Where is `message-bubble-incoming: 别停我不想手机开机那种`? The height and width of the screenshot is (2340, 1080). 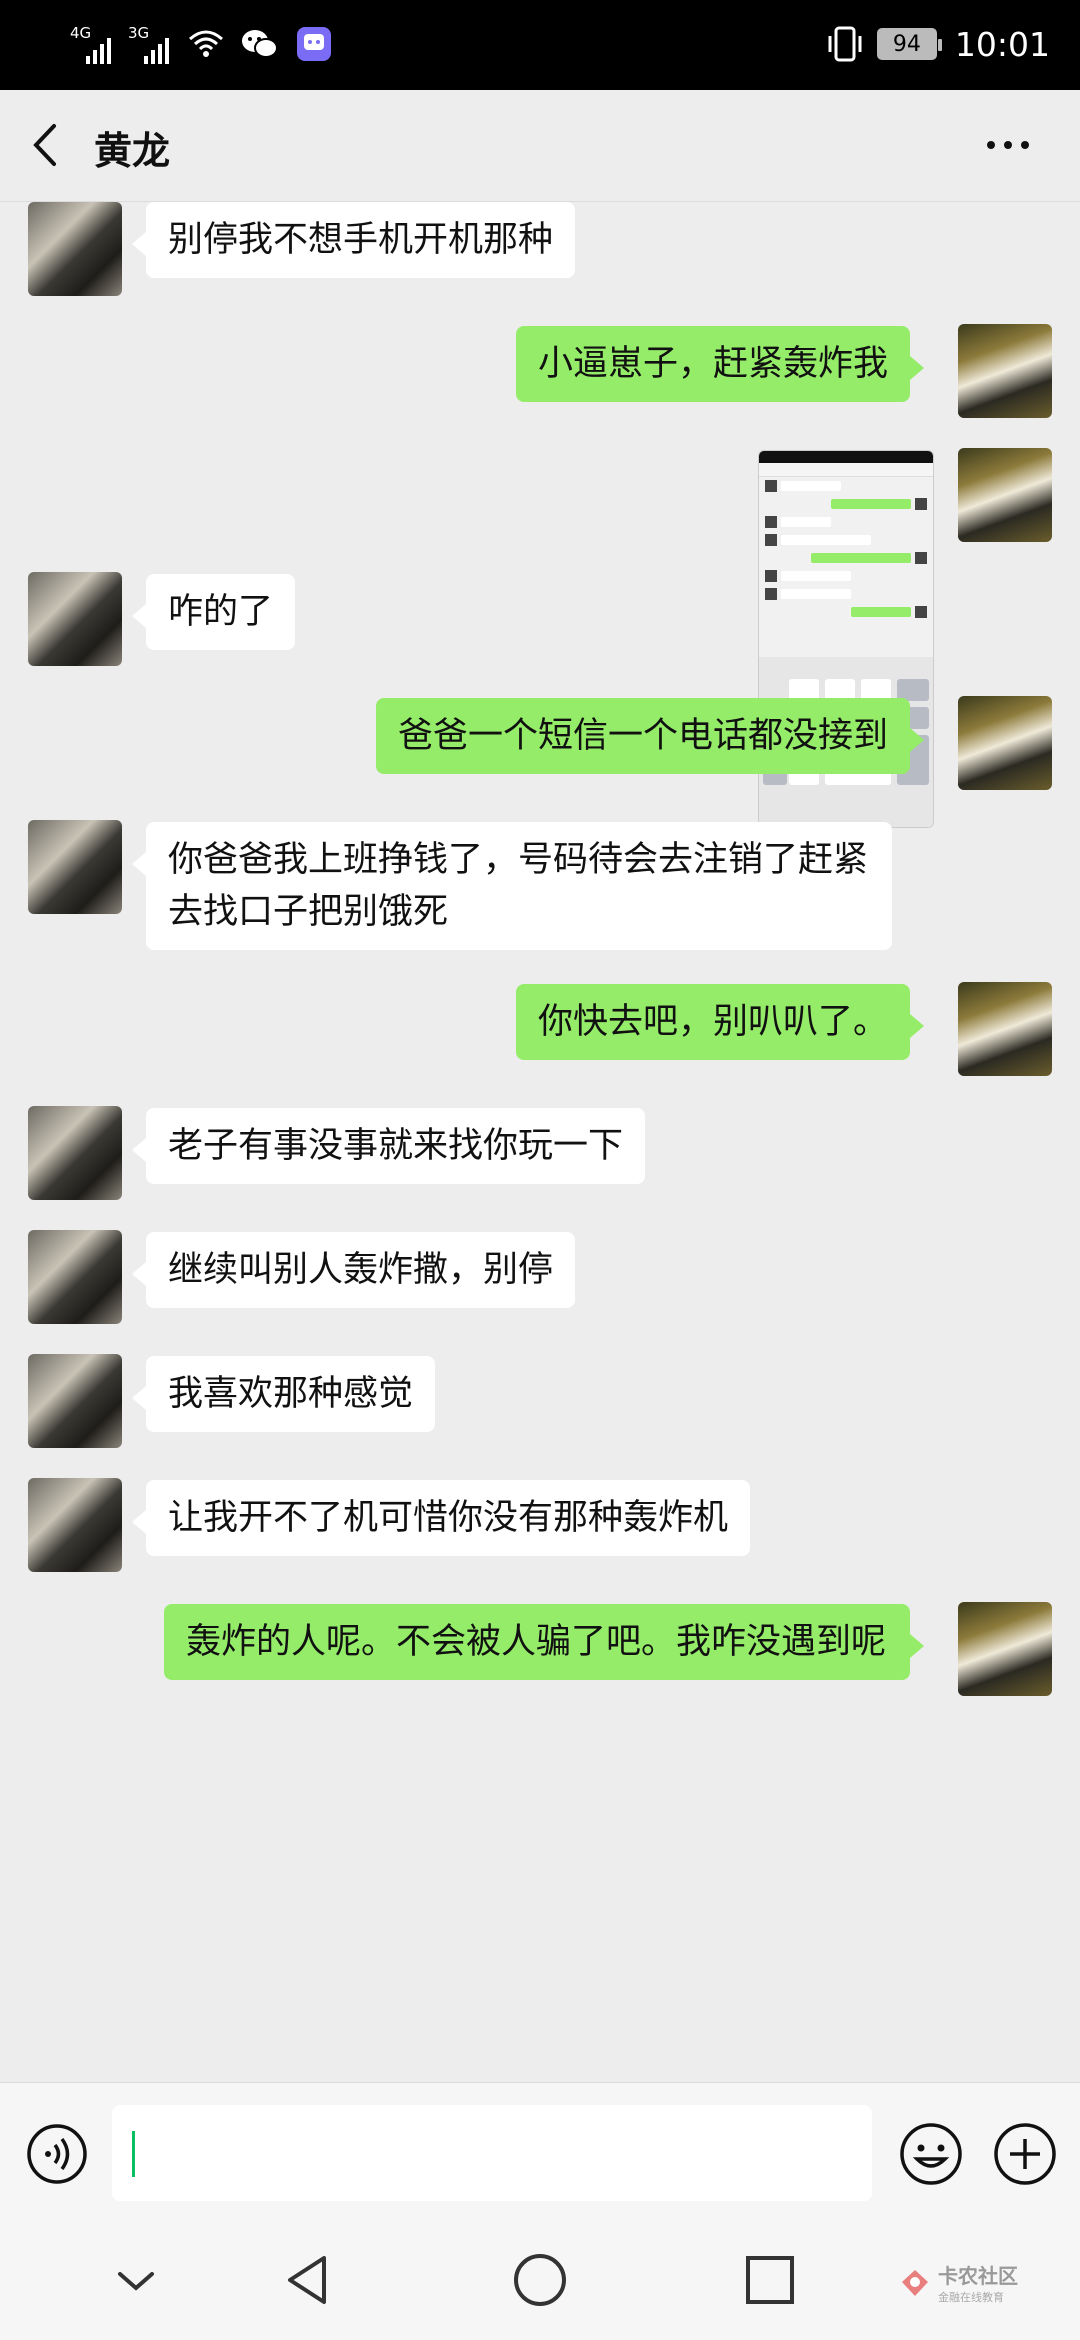 message-bubble-incoming: 别停我不想手机开机那种 is located at coordinates (353, 240).